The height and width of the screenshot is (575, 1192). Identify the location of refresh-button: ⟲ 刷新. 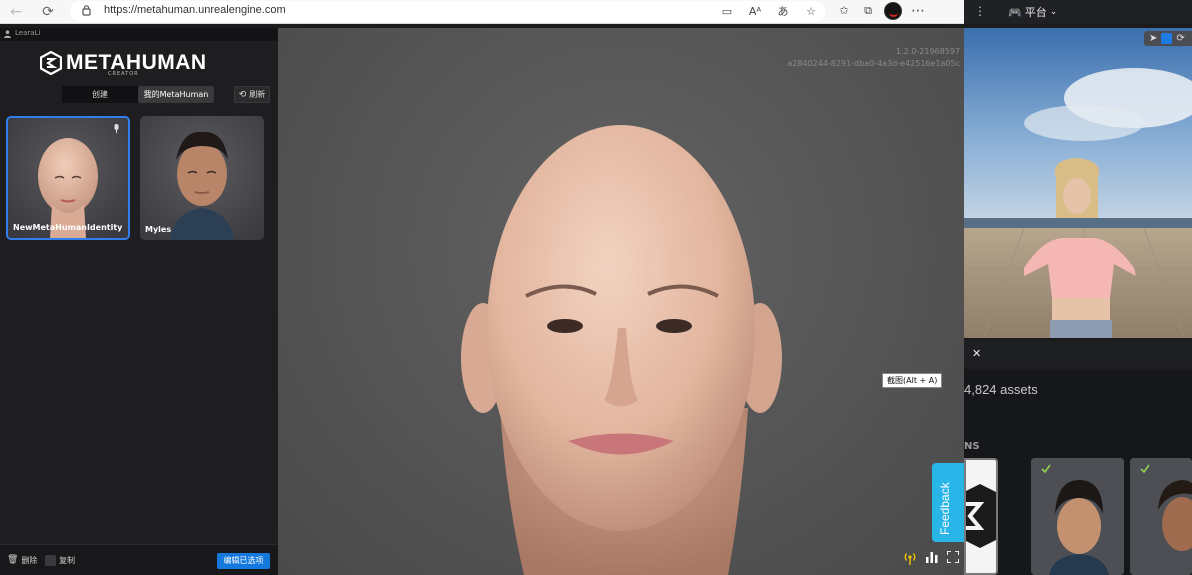
(252, 94).